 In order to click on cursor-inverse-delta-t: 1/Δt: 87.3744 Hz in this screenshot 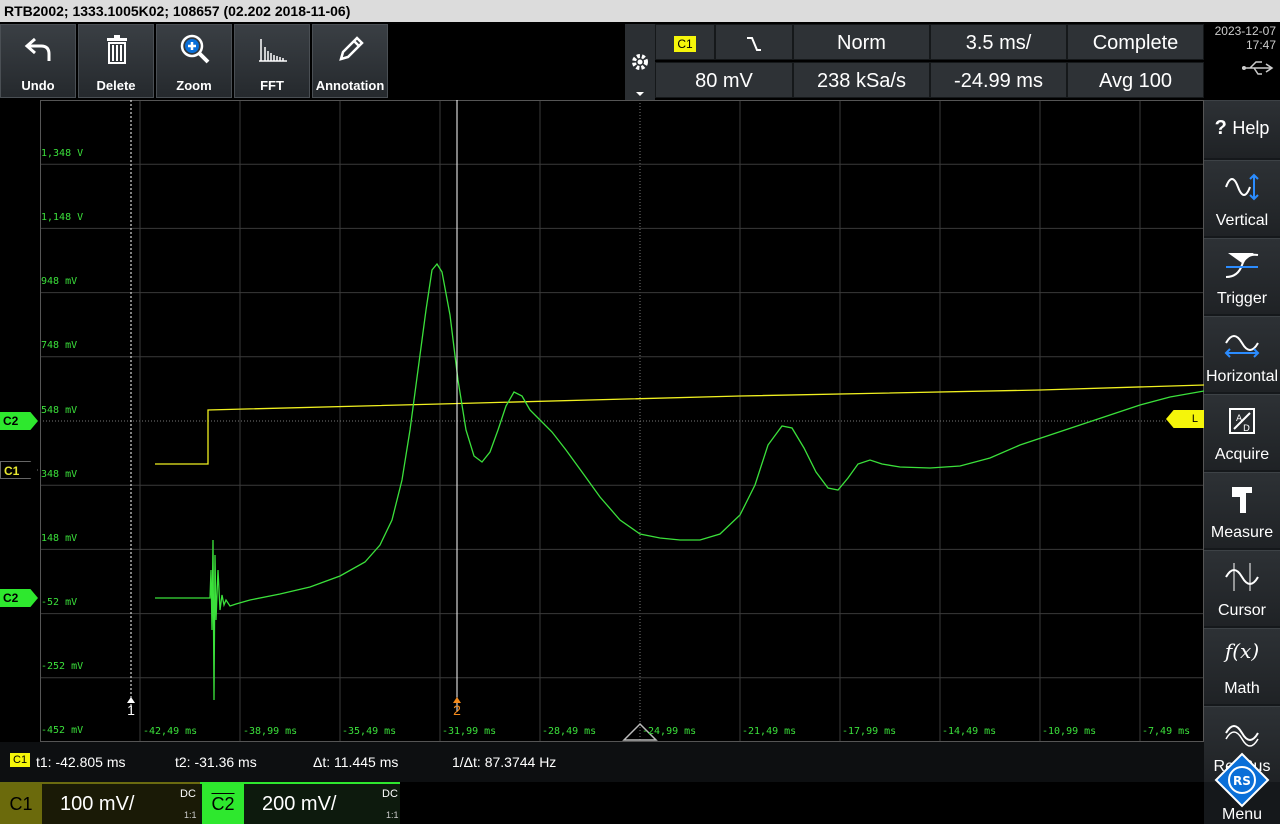, I will do `click(504, 762)`.